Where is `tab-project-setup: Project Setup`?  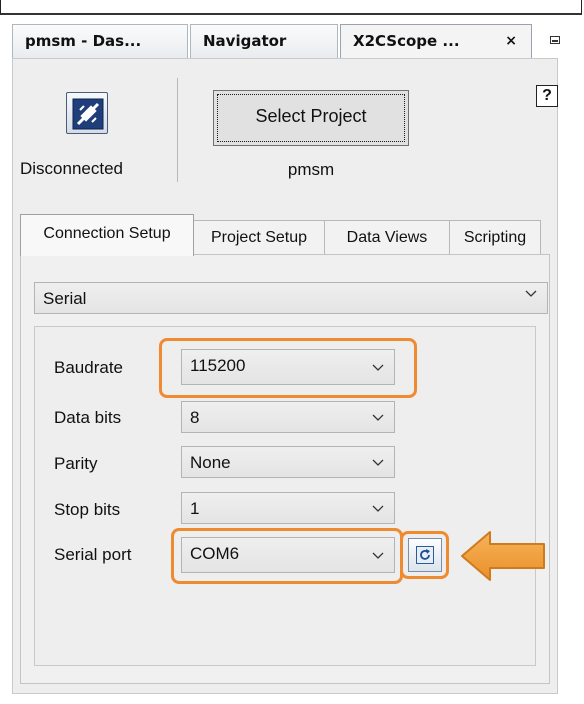 tab-project-setup: Project Setup is located at coordinates (259, 237).